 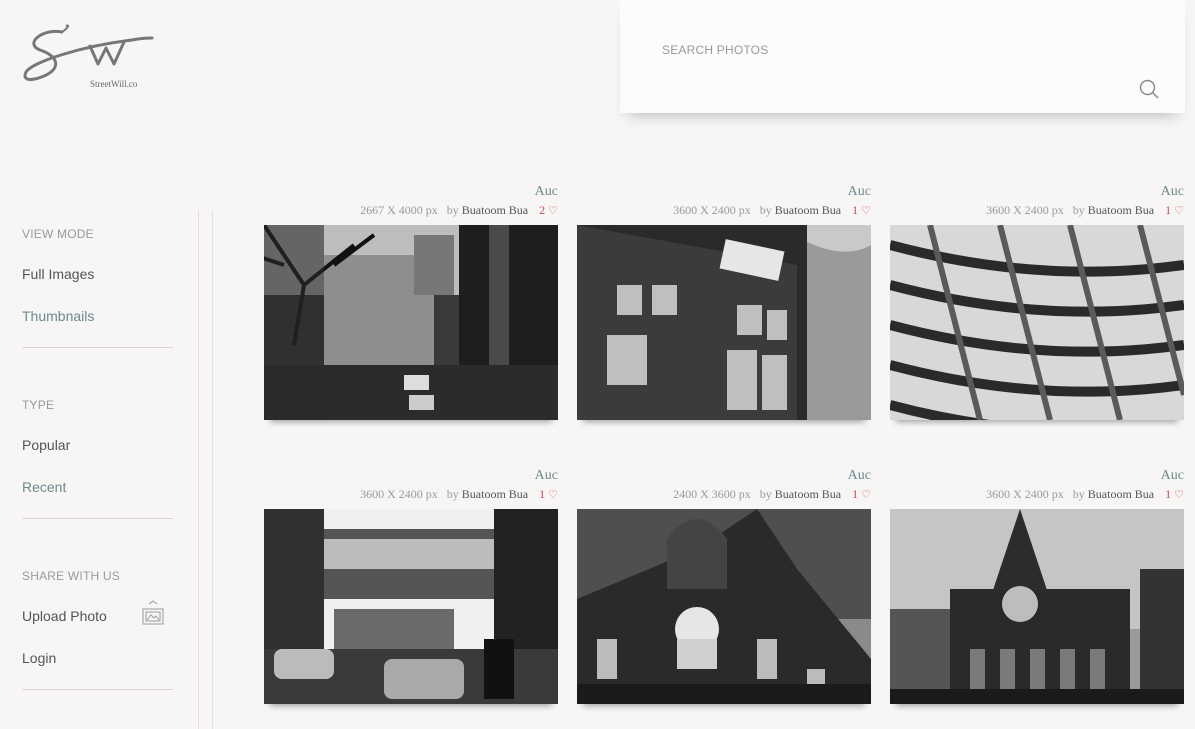 I want to click on upload-photo-link: Upload Photo, so click(x=64, y=616).